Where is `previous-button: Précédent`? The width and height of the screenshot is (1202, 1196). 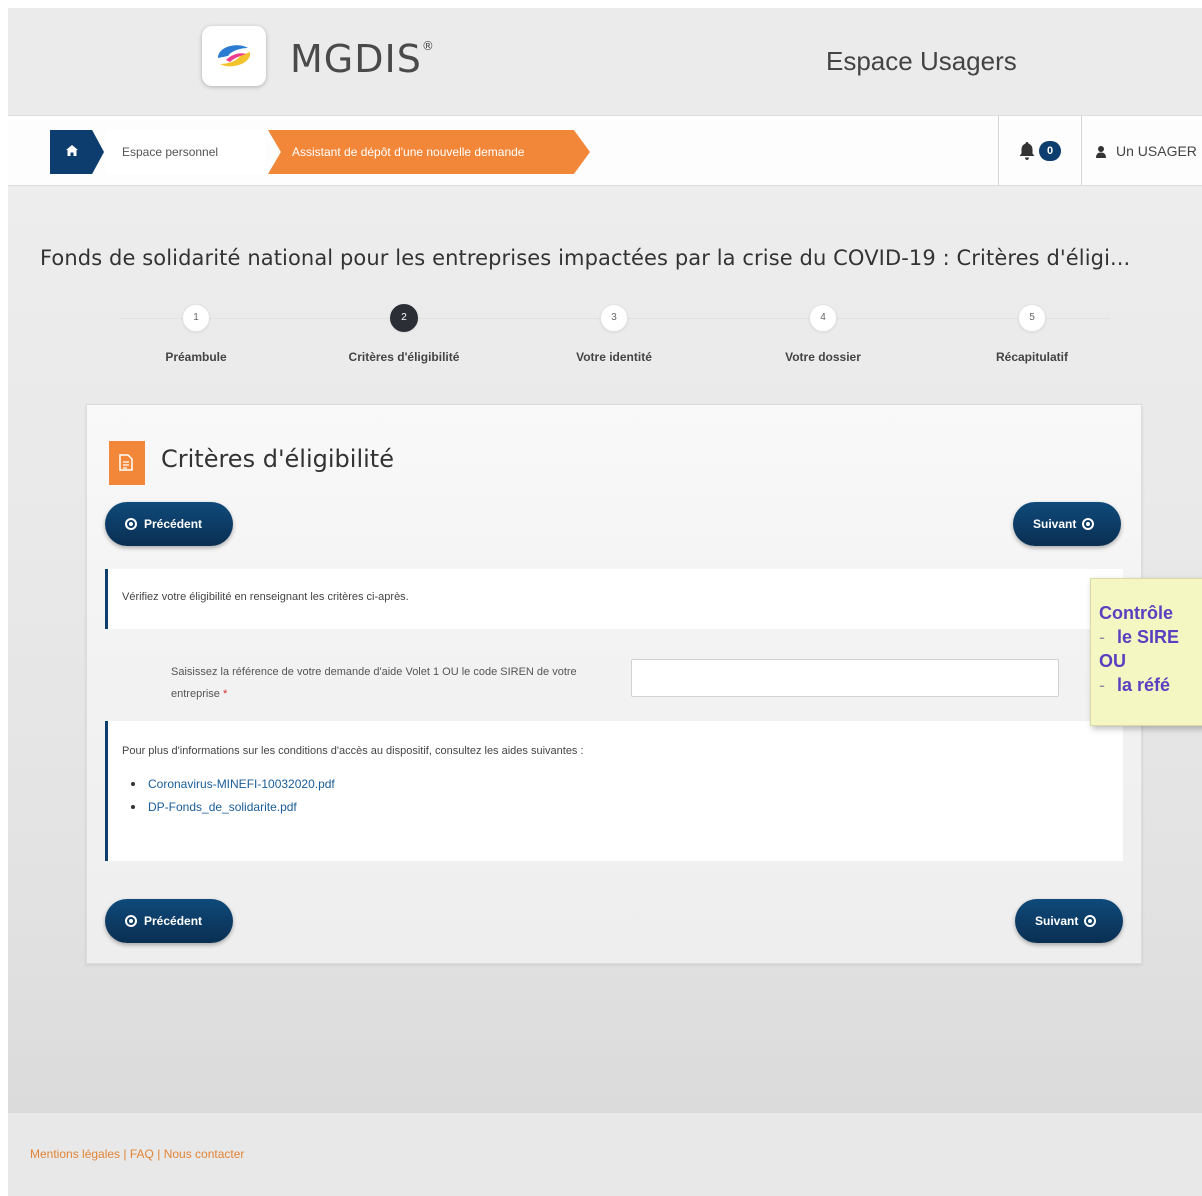
previous-button: Précédent is located at coordinates (169, 524).